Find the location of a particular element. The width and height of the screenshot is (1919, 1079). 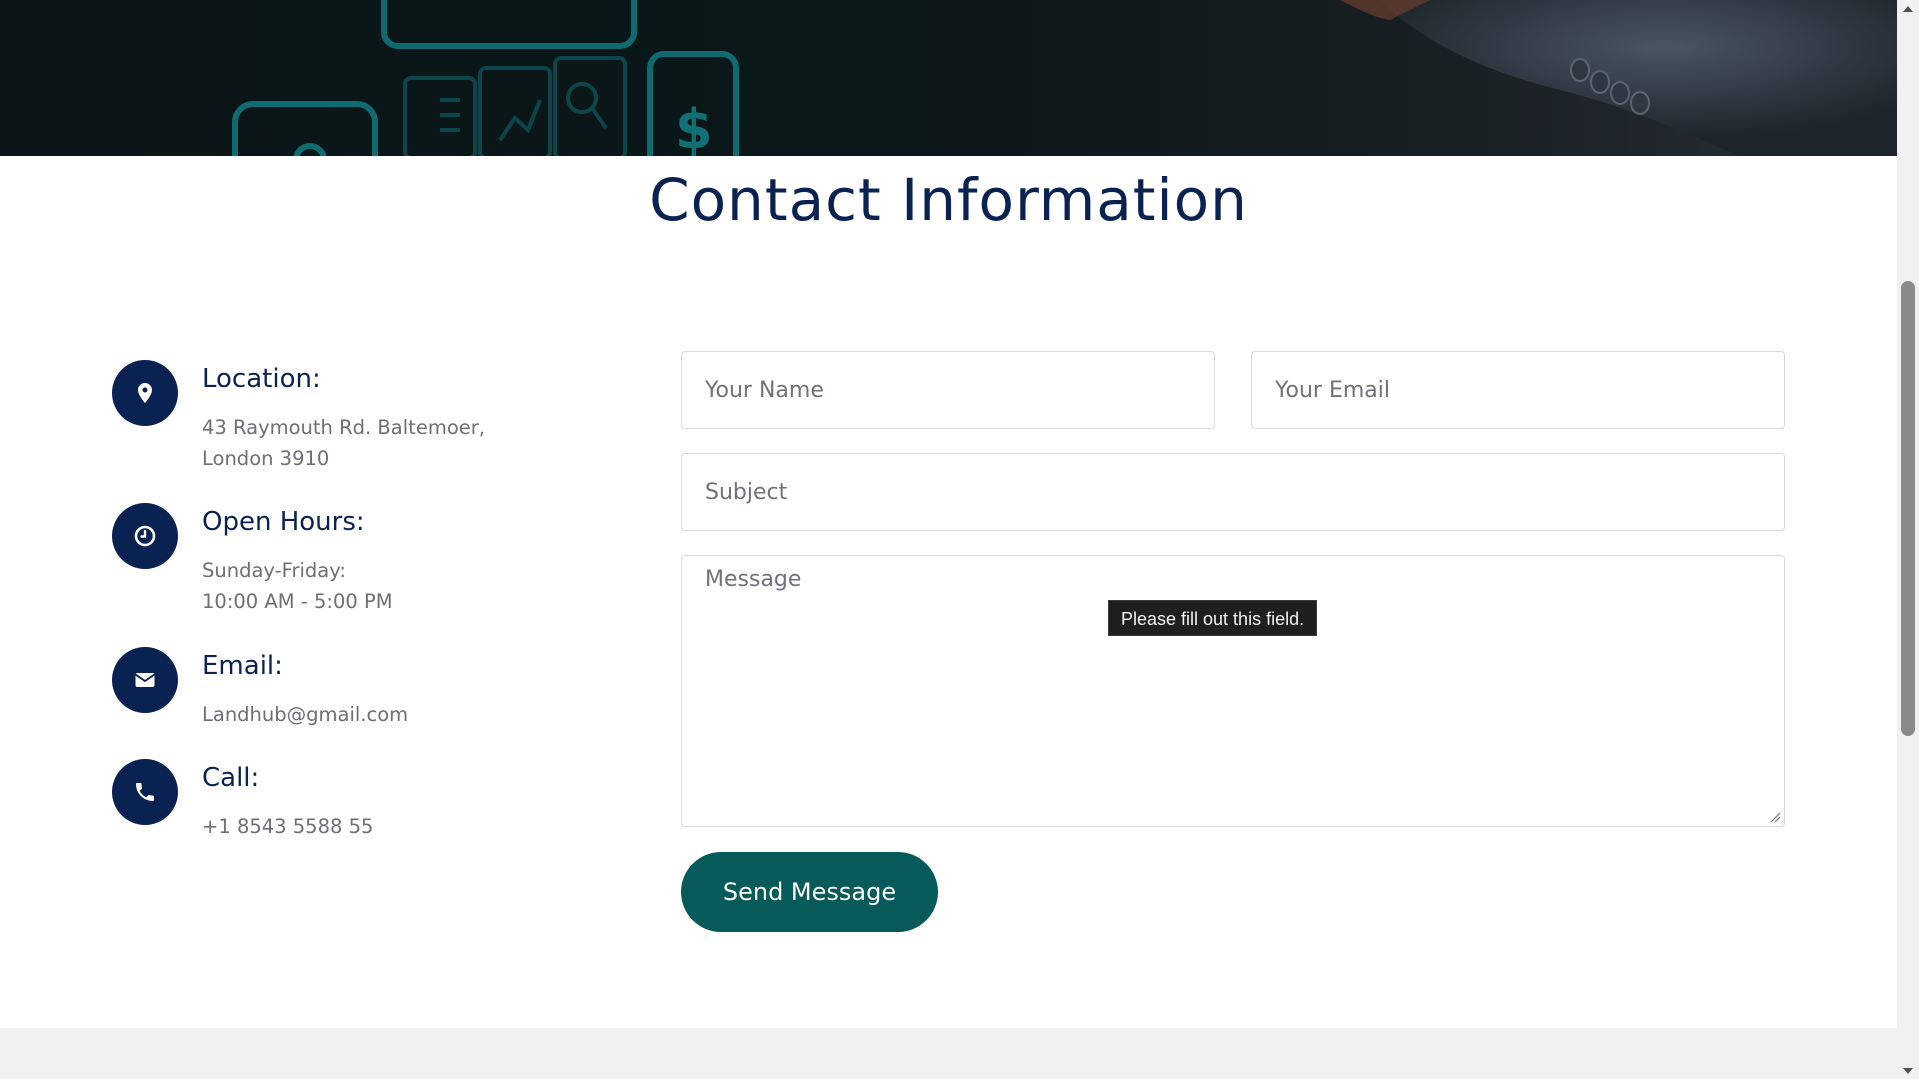

scroll-down-arrow-icon is located at coordinates (1908, 1070).